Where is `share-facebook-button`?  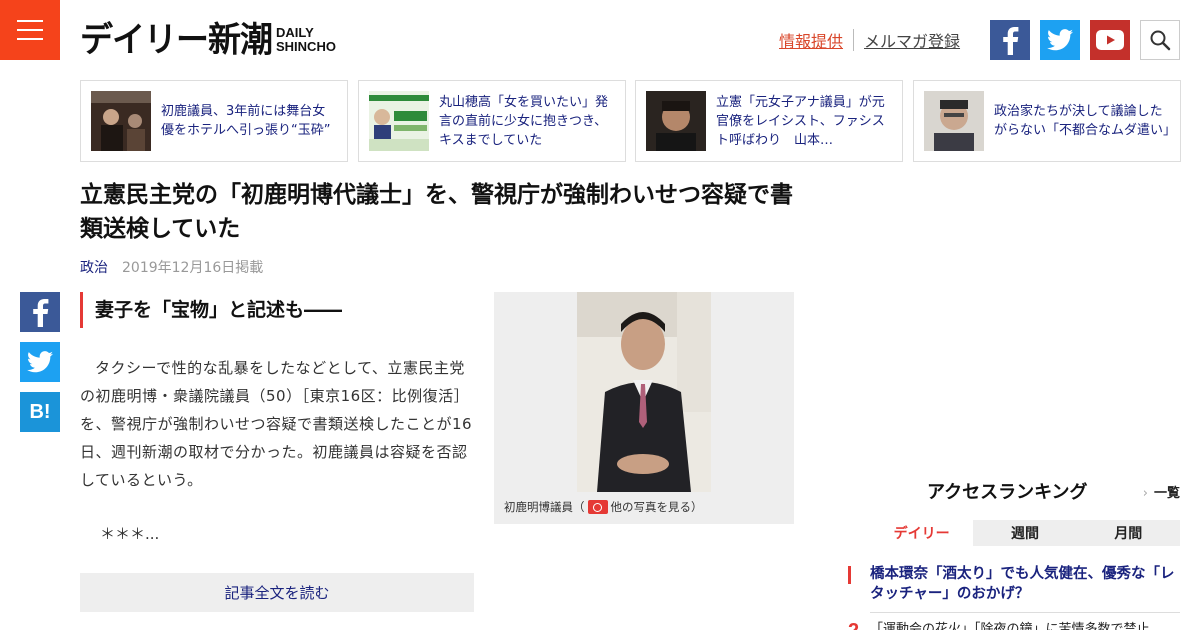
share-facebook-button is located at coordinates (40, 312).